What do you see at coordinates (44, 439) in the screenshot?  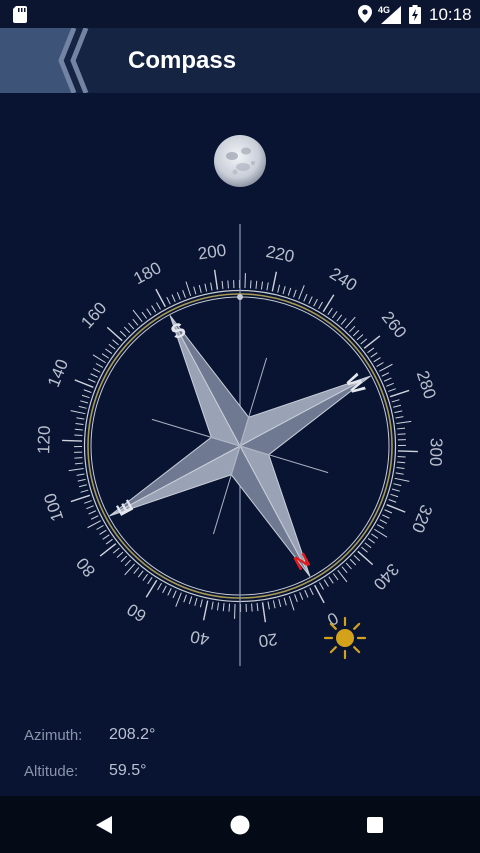 I see `dial-label: 120` at bounding box center [44, 439].